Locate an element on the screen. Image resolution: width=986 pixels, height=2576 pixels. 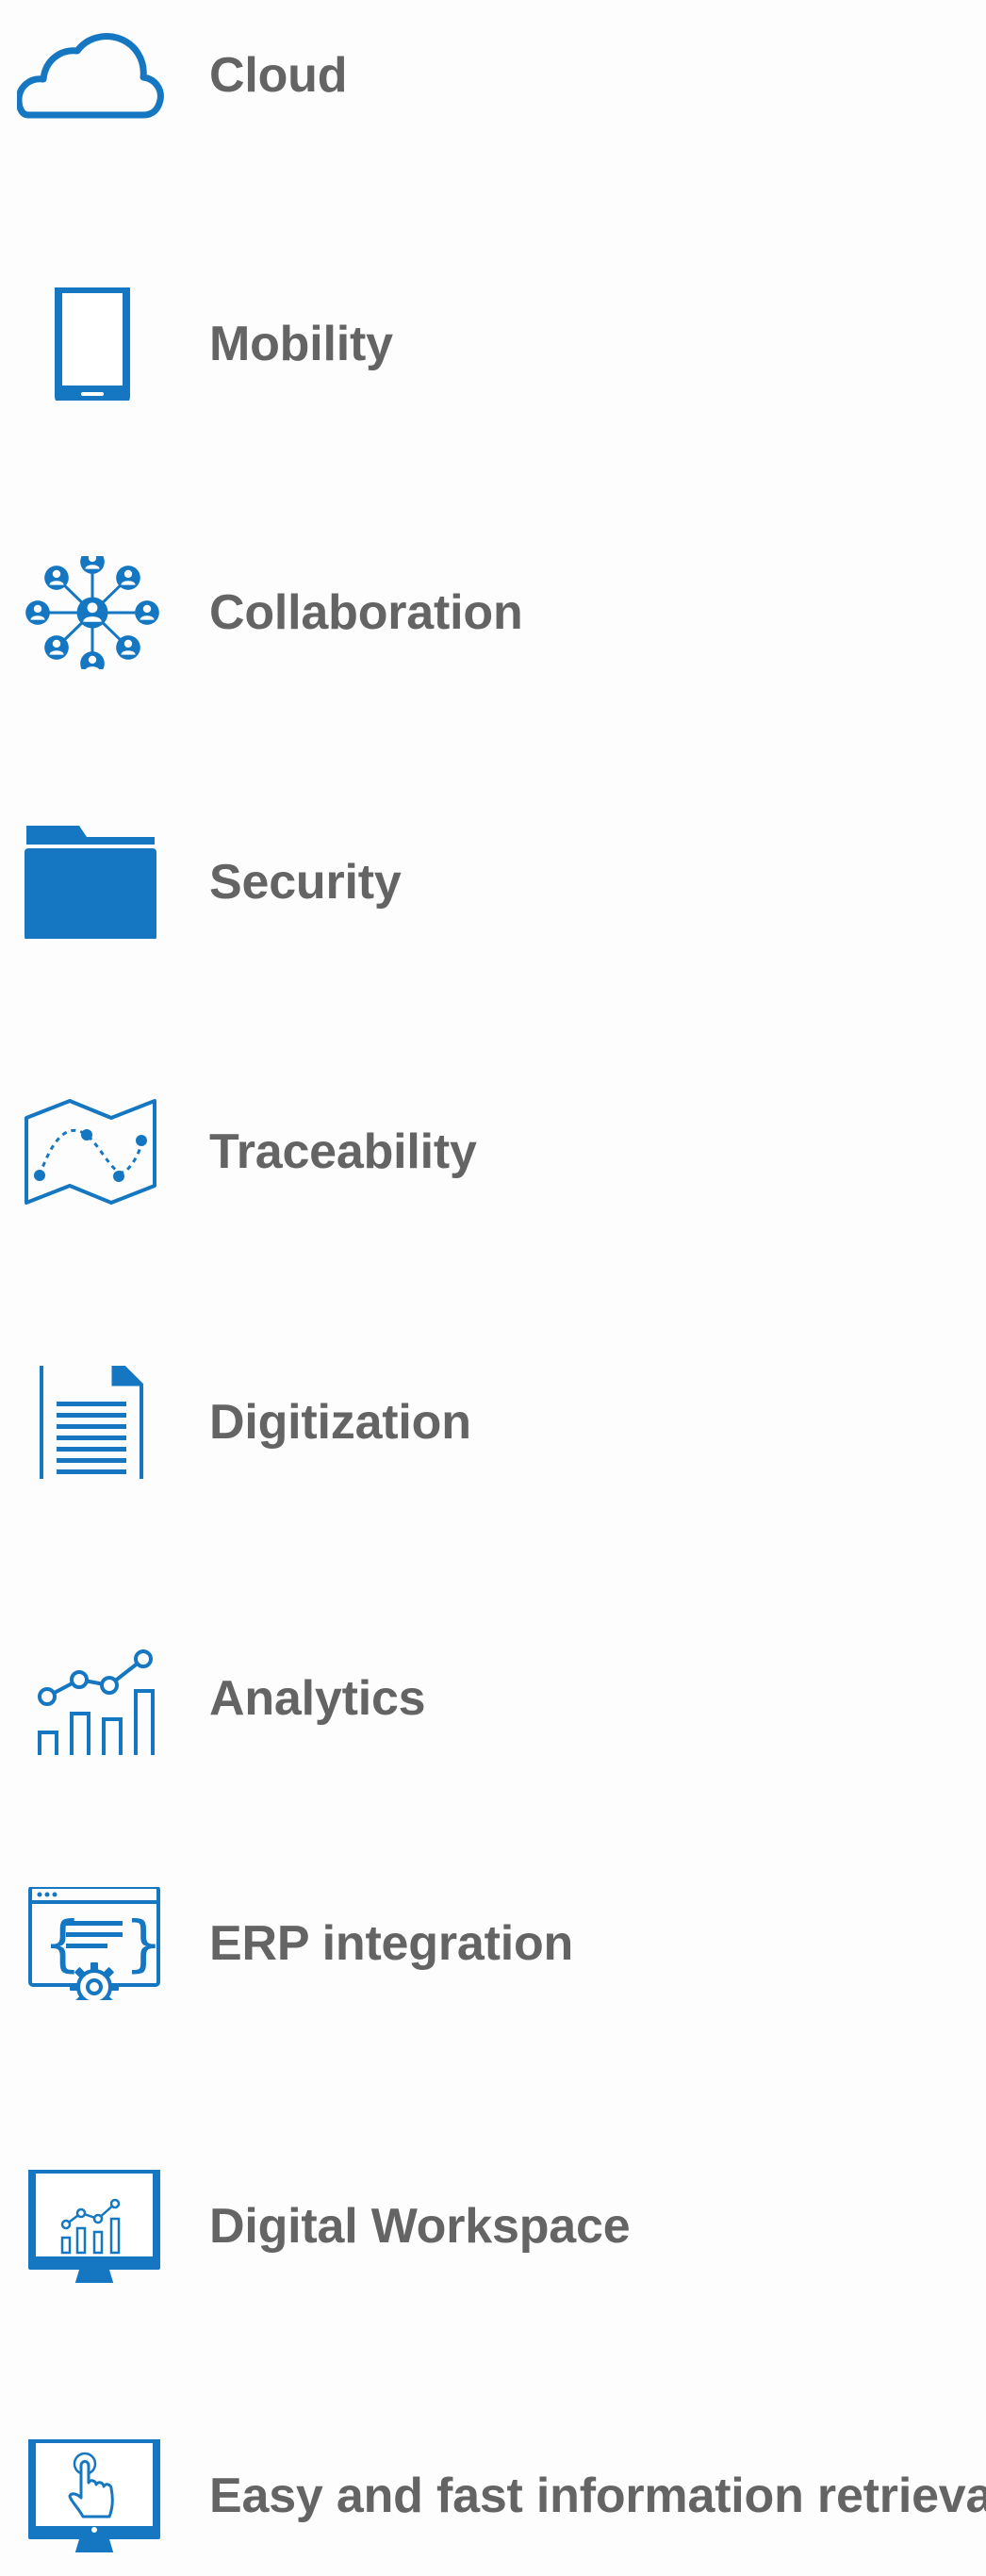
feature-item-erp-integration: { } ERP integration is located at coordinates (493, 1944).